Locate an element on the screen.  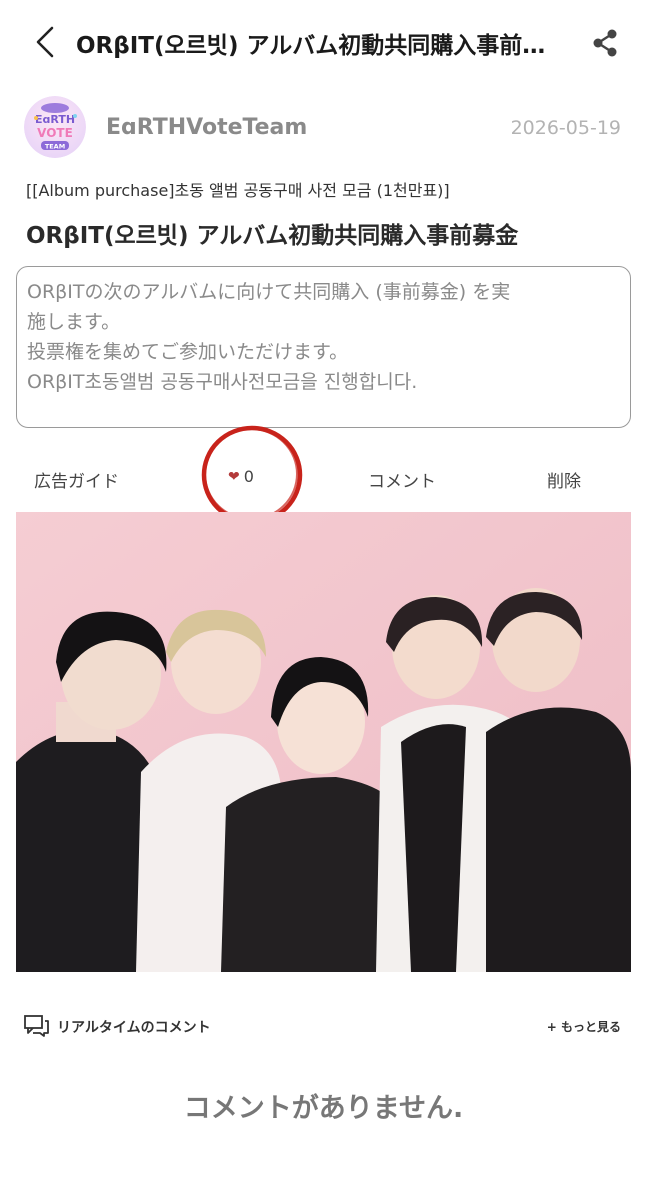
author-name: EɑRTHVoteTeam is located at coordinates (206, 127).